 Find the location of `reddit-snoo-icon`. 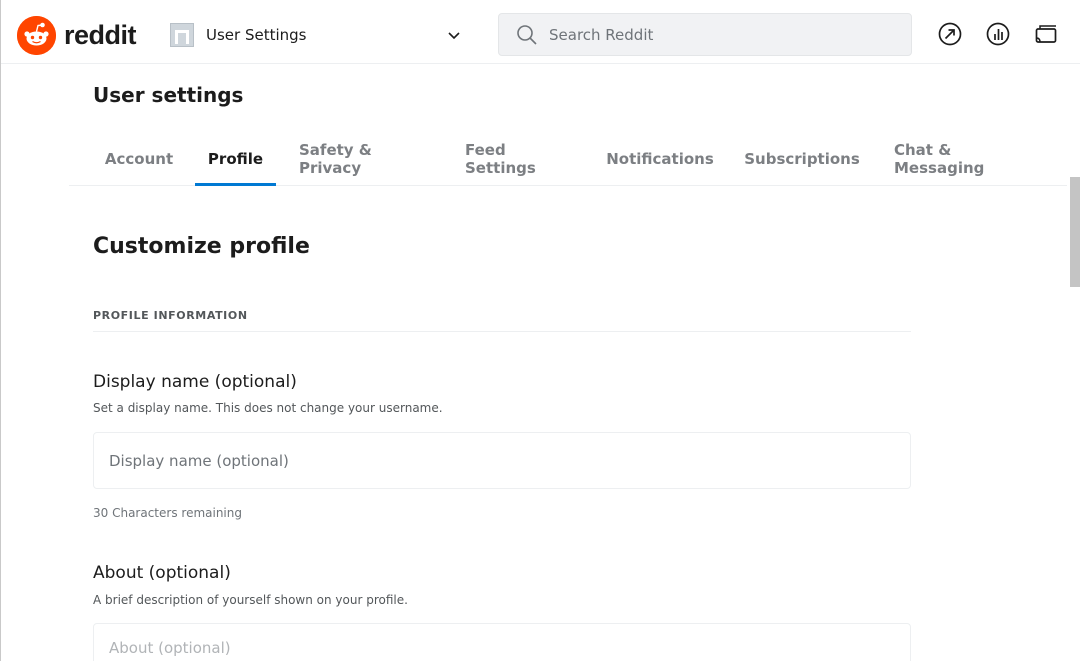

reddit-snoo-icon is located at coordinates (36, 35).